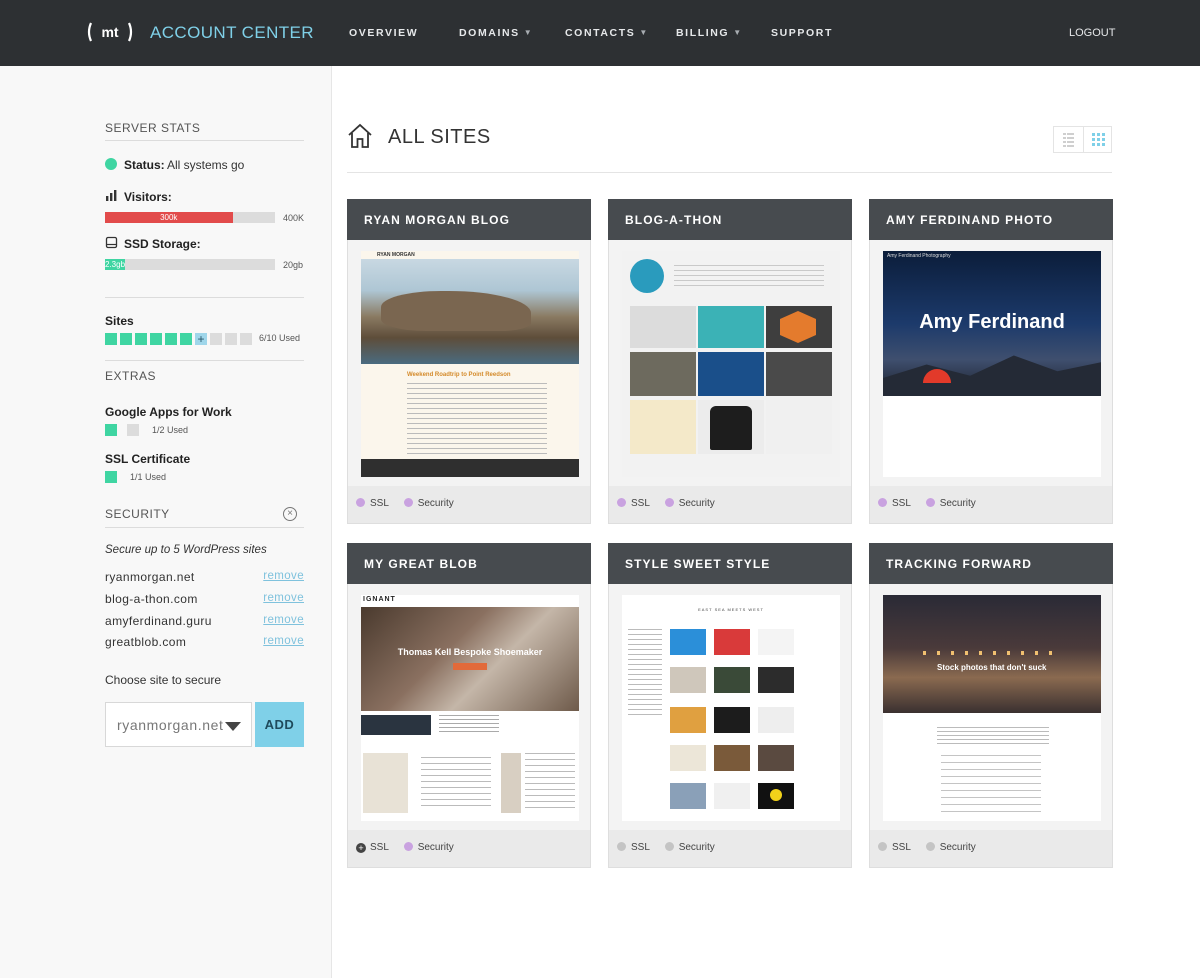  Describe the element at coordinates (698, 564) in the screenshot. I see `site-name: STYLE SWEET STYLE` at that location.